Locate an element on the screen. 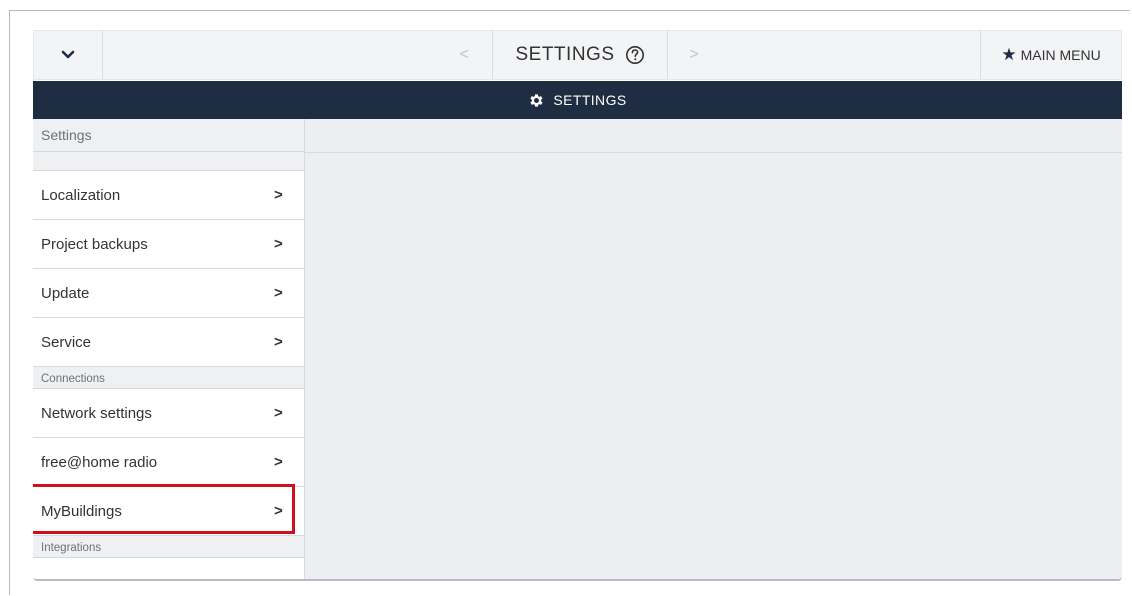 This screenshot has height=596, width=1132. main-menu-button: ★ MAIN MENU is located at coordinates (1050, 55).